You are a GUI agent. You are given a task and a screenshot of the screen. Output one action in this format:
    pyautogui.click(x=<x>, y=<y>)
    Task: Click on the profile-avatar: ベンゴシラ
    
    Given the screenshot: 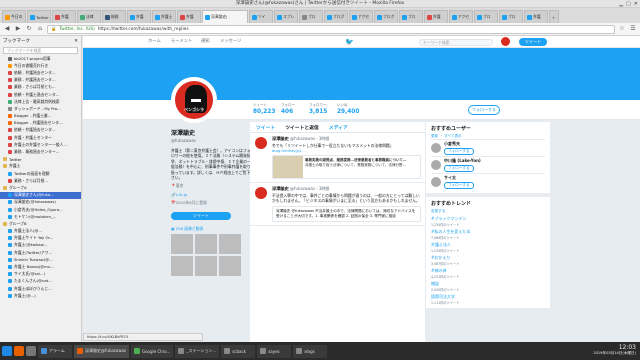 What is the action you would take?
    pyautogui.click(x=194, y=100)
    